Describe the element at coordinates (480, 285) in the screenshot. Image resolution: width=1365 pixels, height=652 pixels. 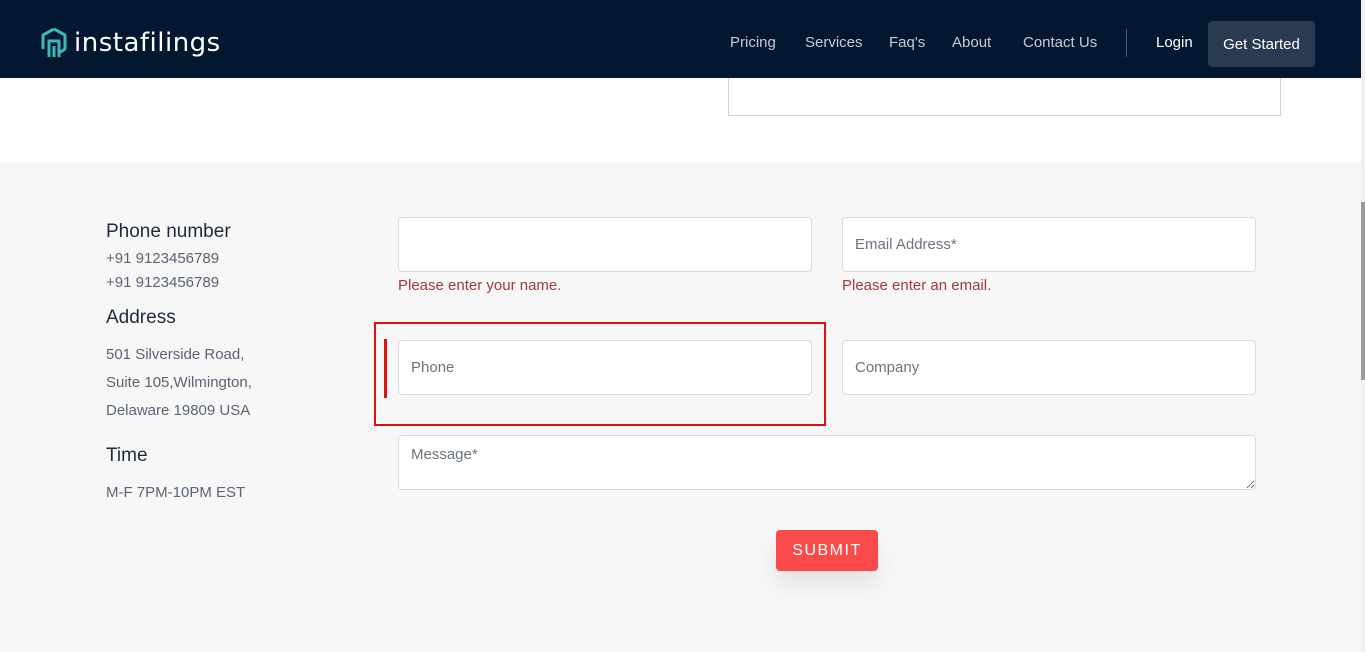
I see `name-error: Please enter your name.` at that location.